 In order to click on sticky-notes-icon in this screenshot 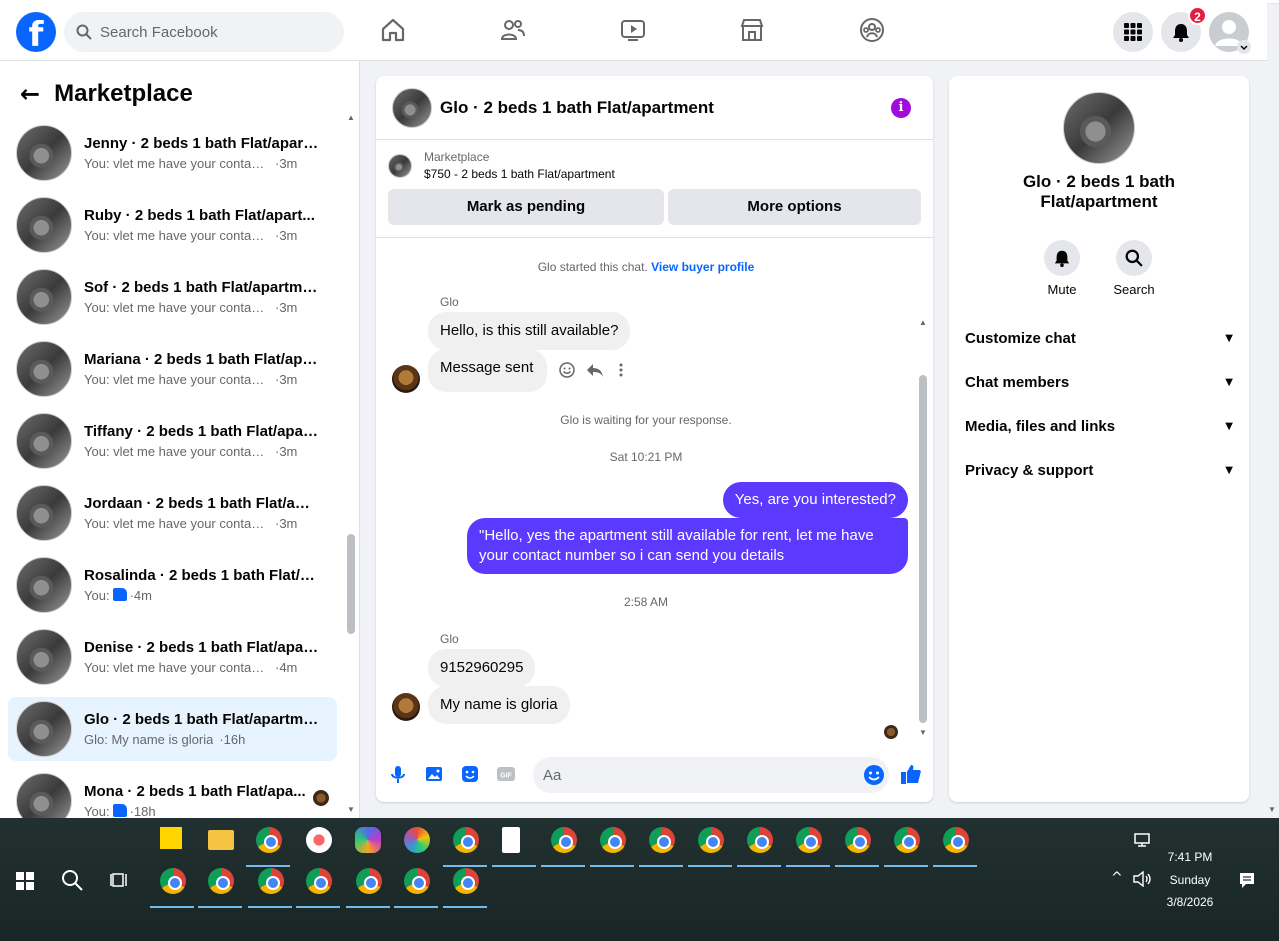, I will do `click(171, 838)`.